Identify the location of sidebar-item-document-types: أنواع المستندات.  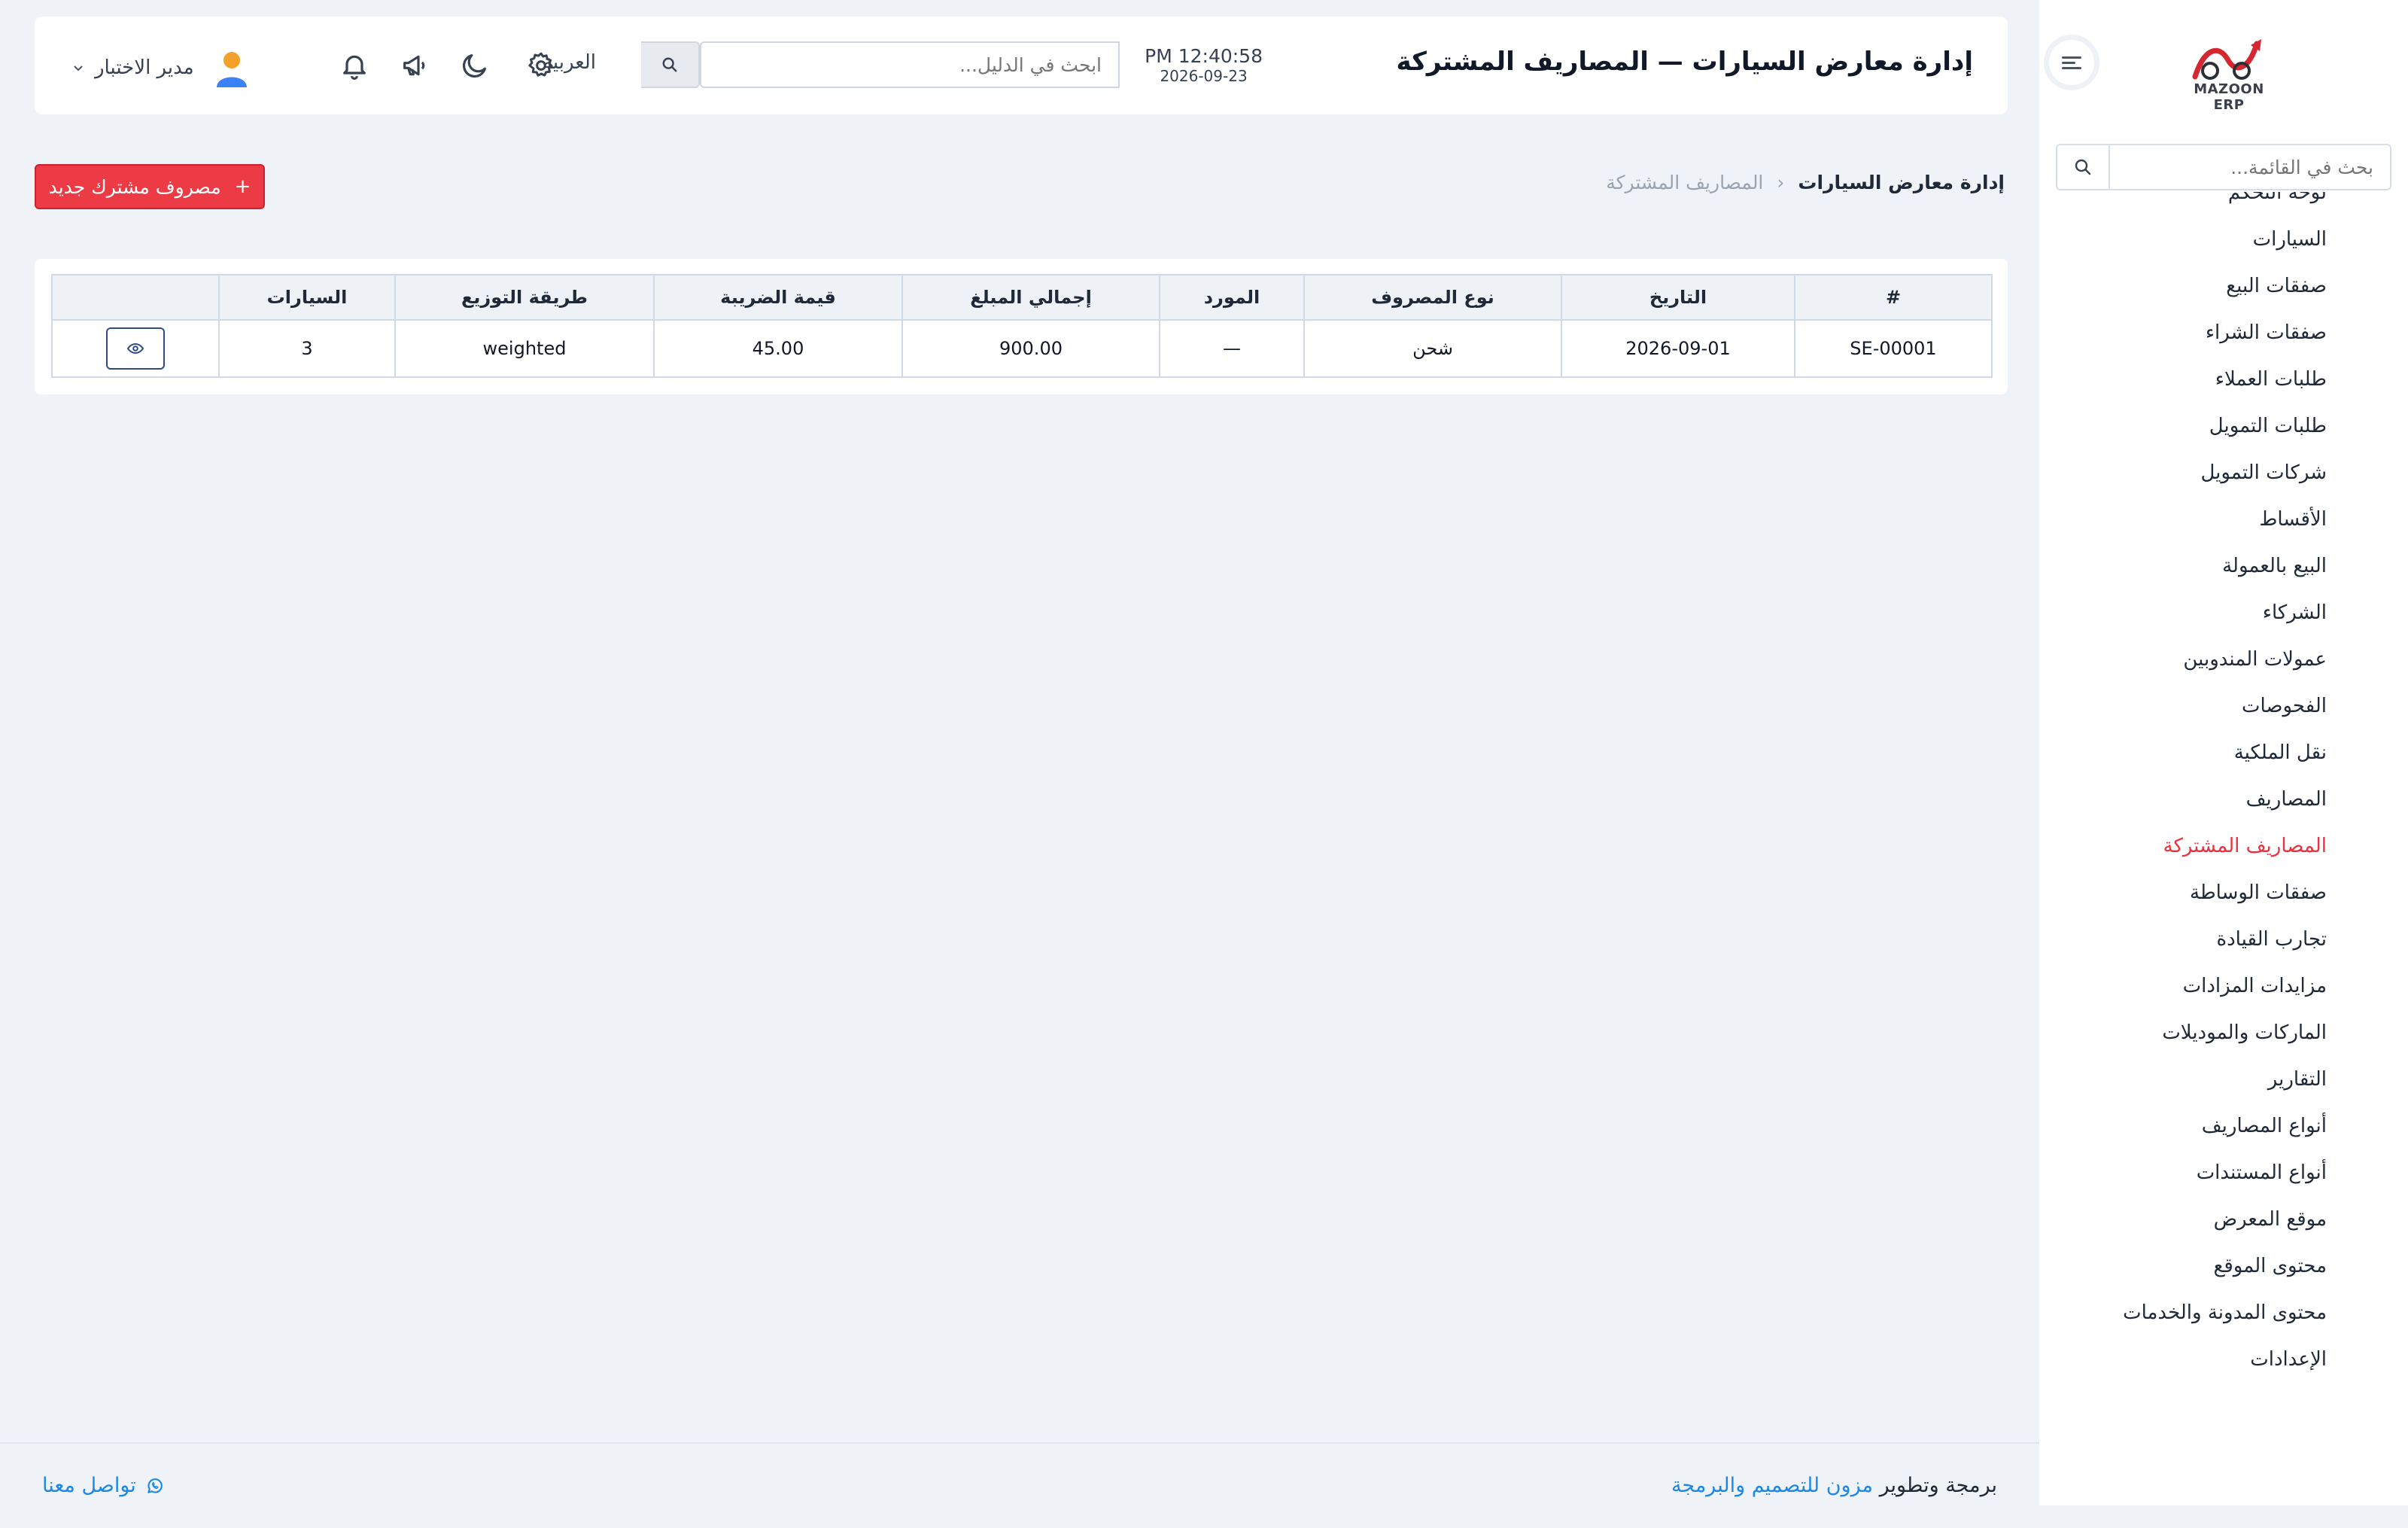
(2223, 1172).